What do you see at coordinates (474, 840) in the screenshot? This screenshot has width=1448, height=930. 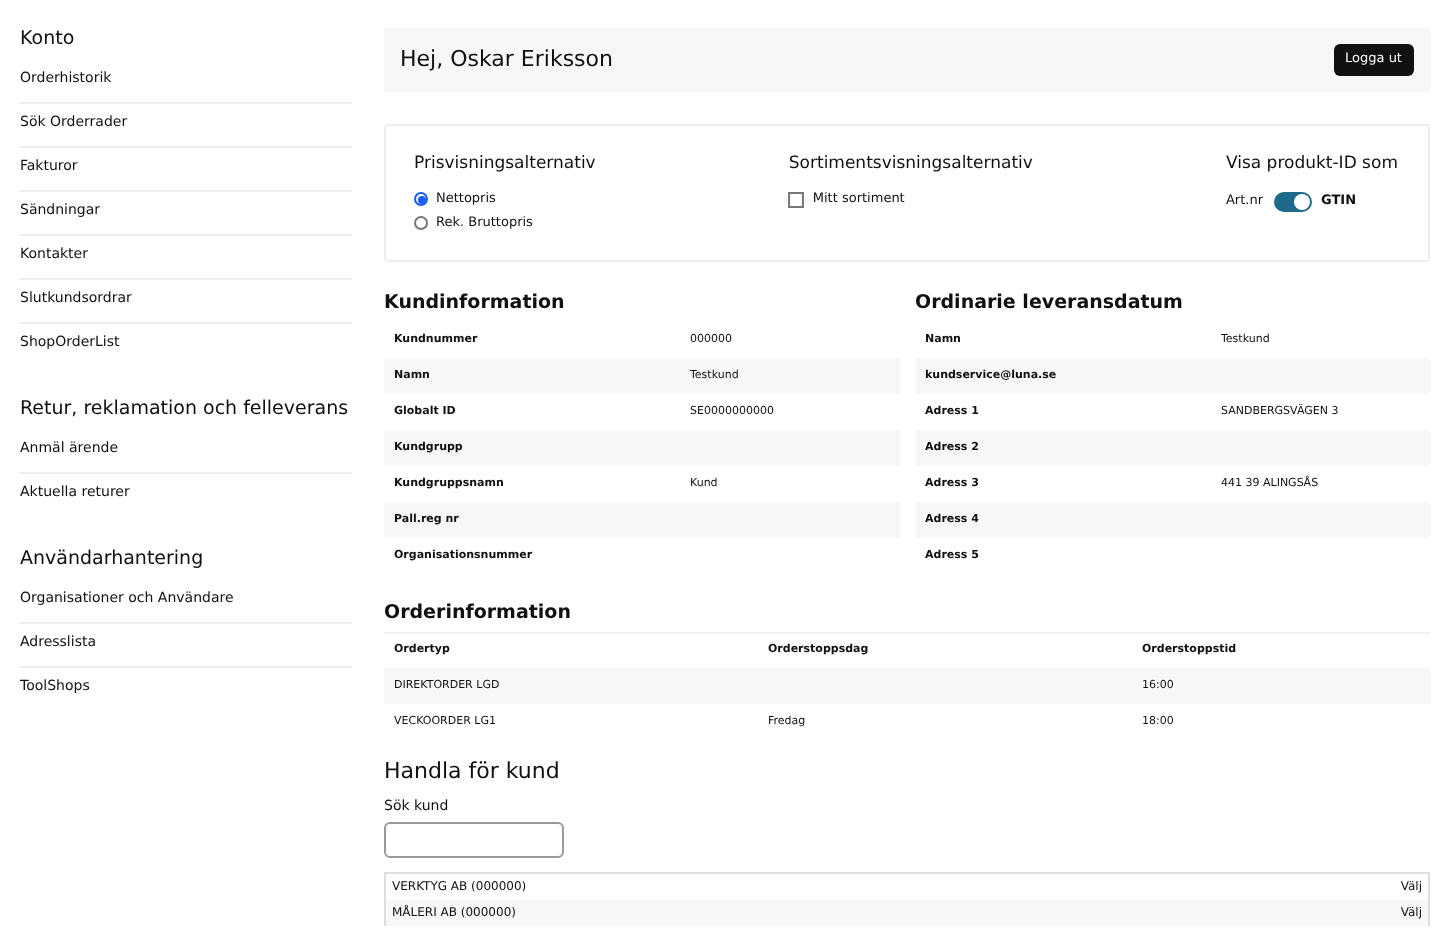 I see `search-field` at bounding box center [474, 840].